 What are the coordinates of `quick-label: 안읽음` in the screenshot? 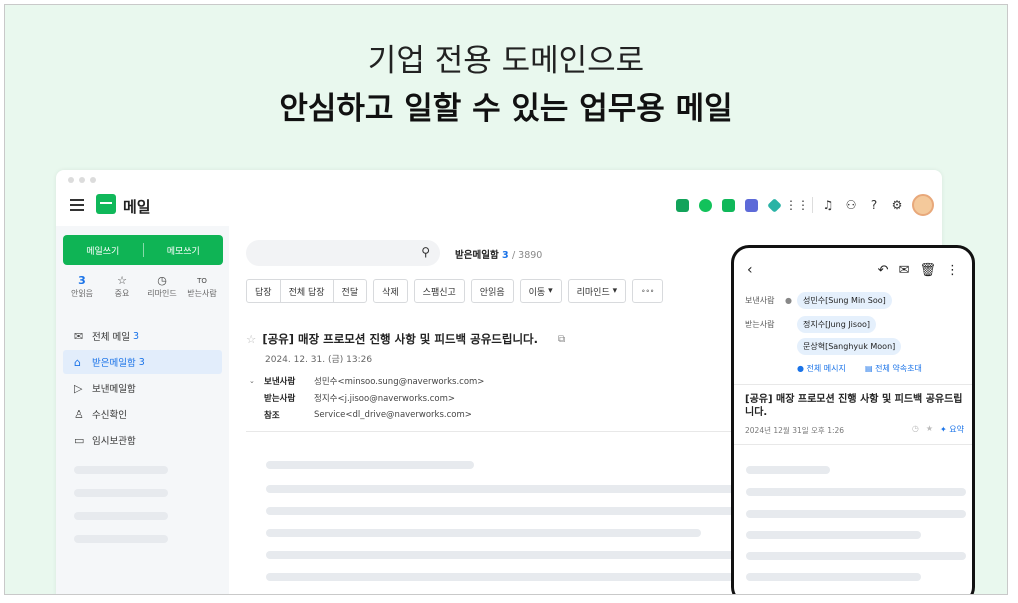 It's located at (82, 293).